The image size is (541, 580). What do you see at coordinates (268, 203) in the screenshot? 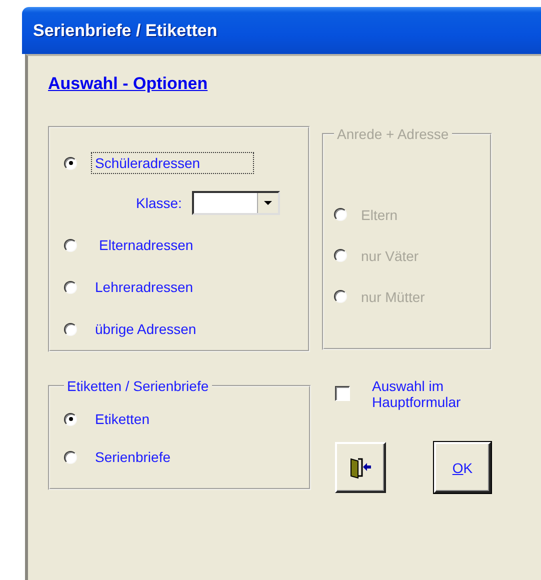
I see `dropdown-arrow-icon` at bounding box center [268, 203].